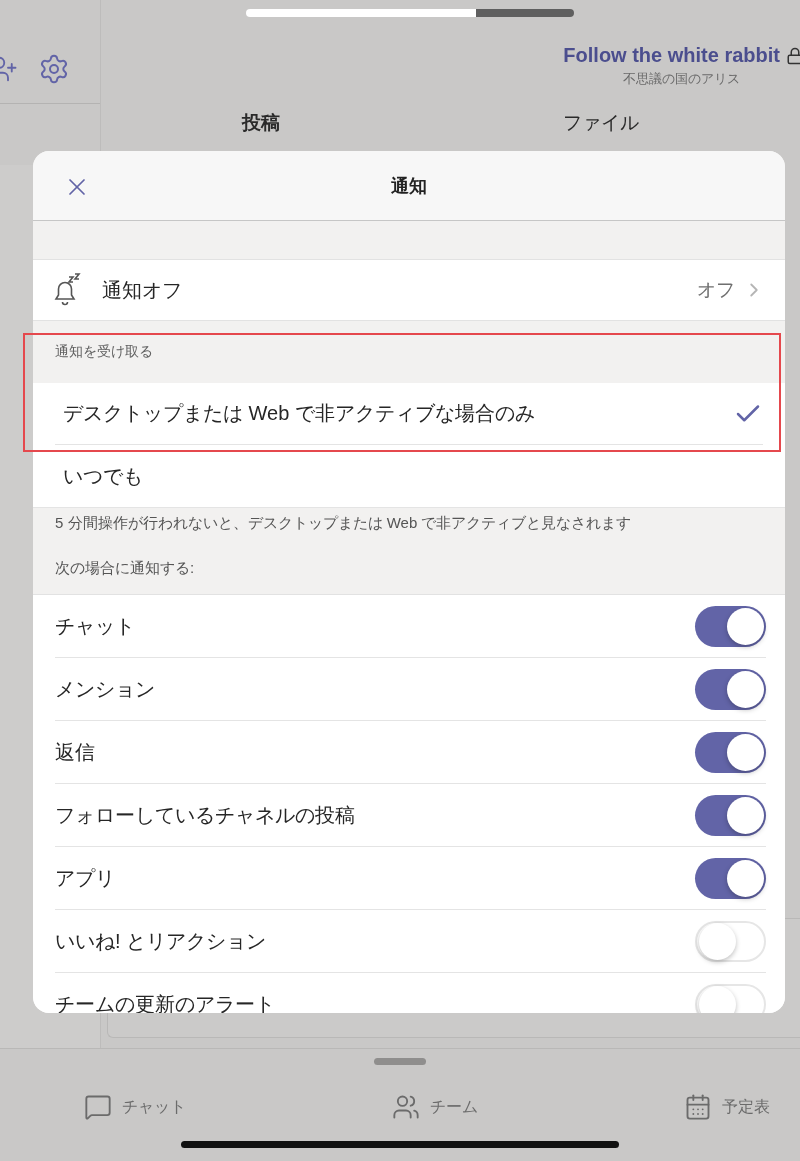  I want to click on toggle-label: アプリ, so click(85, 878).